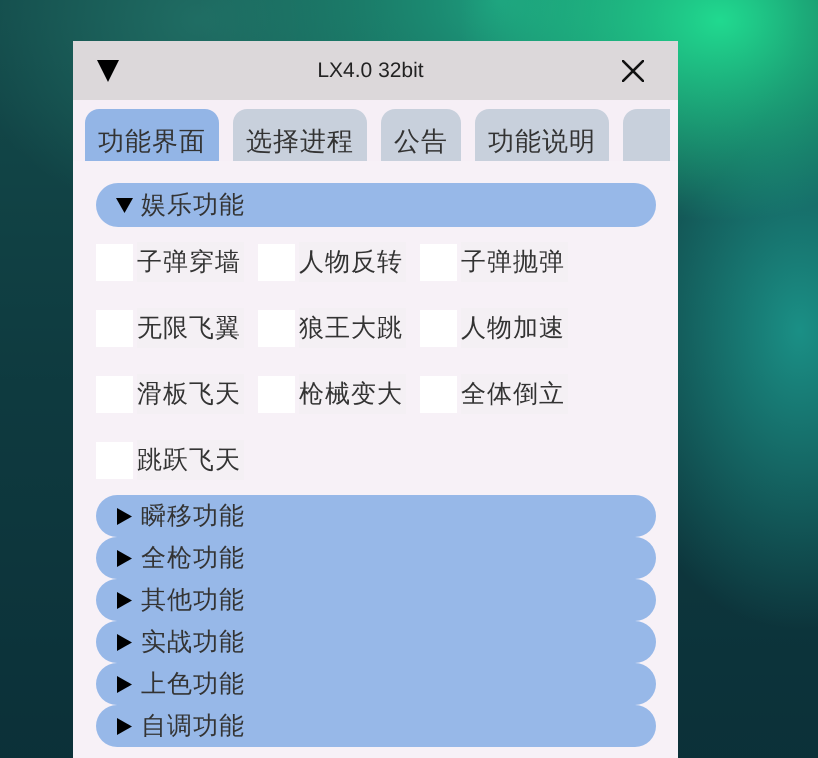 The width and height of the screenshot is (818, 758). What do you see at coordinates (376, 516) in the screenshot?
I see `section-header: 瞬移功能` at bounding box center [376, 516].